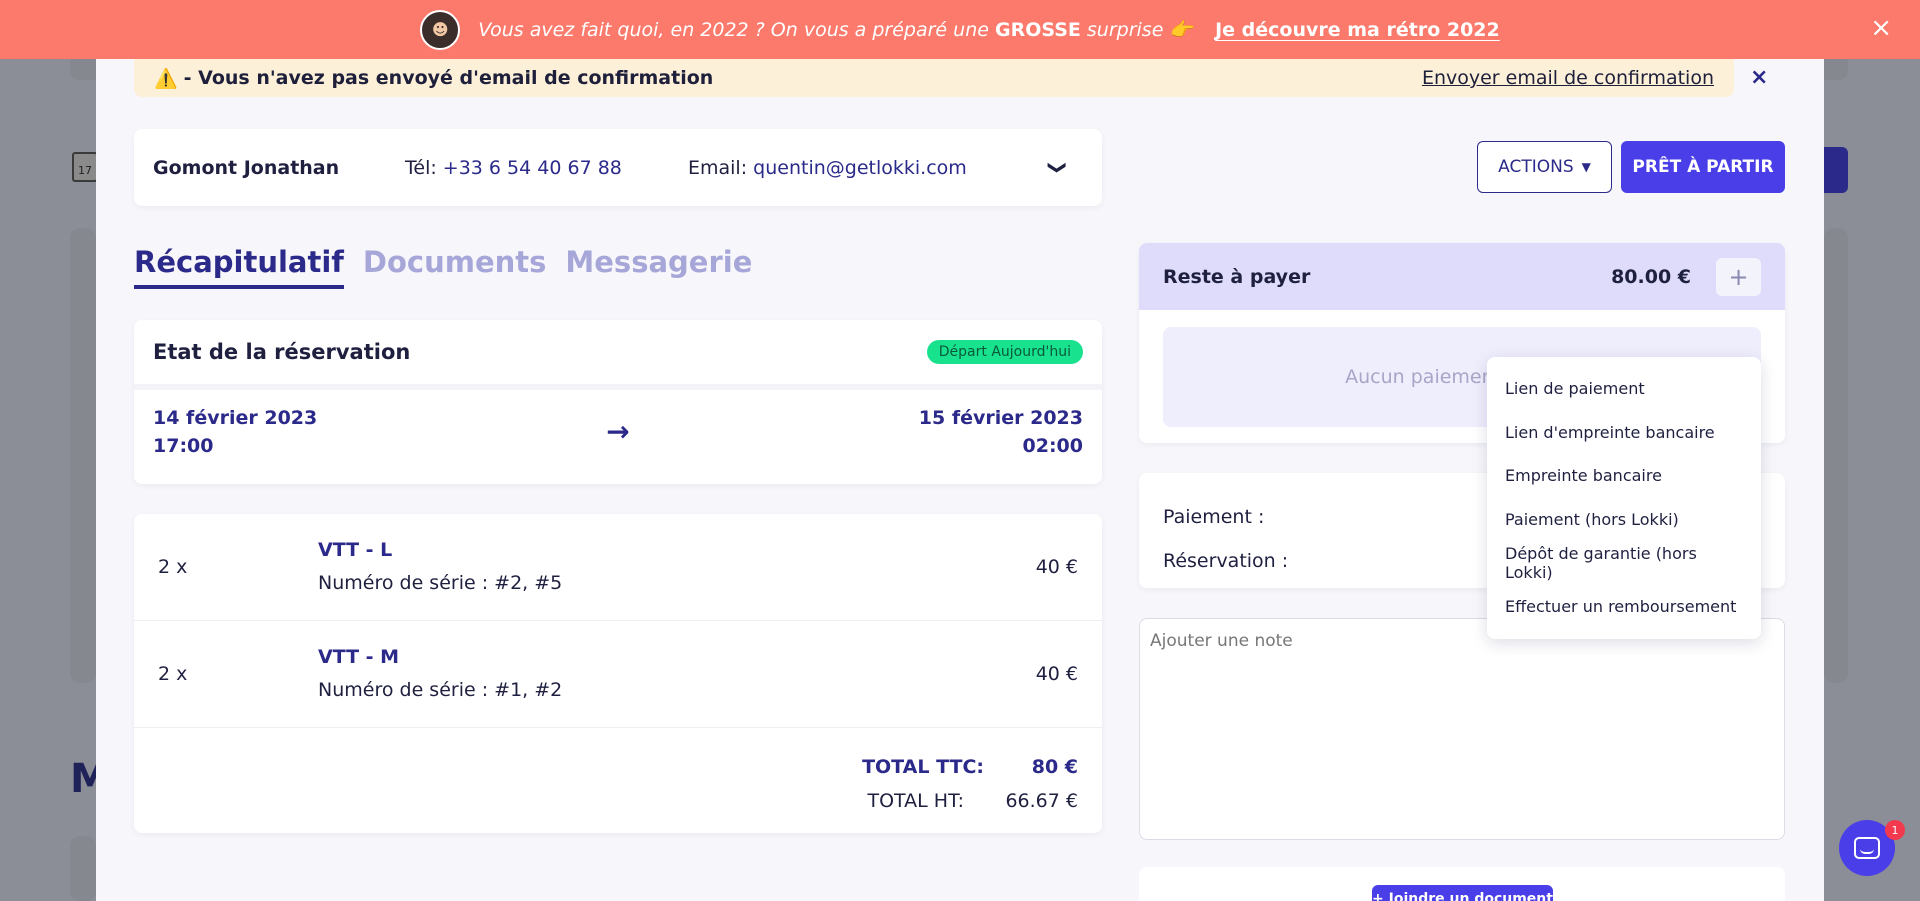  Describe the element at coordinates (85, 167) in the screenshot. I see `calendar-icon: 17` at that location.